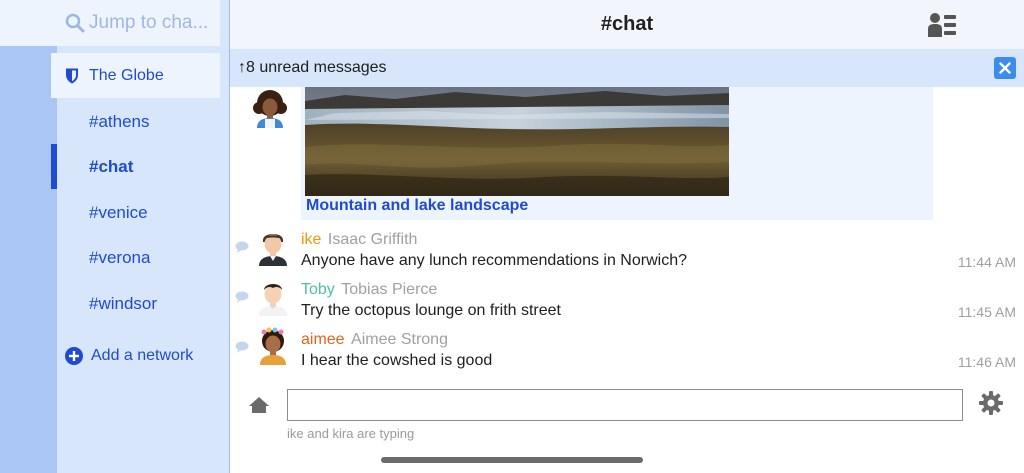 The width and height of the screenshot is (1024, 473). What do you see at coordinates (627, 68) in the screenshot?
I see `unread-messages-bar: ↑8 unread messages` at bounding box center [627, 68].